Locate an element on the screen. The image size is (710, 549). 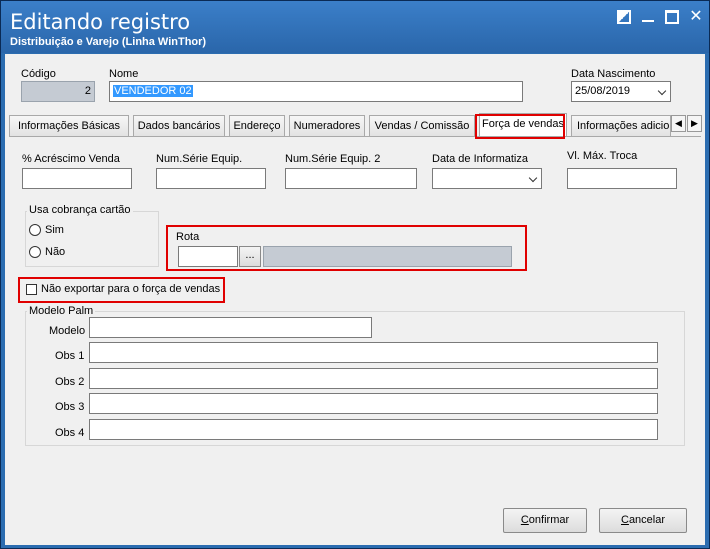
tab-vendas-comissao: Vendas / Comissão is located at coordinates (422, 125).